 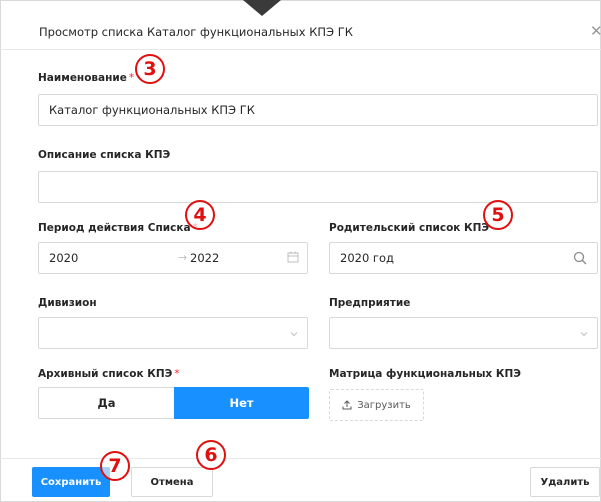 What do you see at coordinates (580, 258) in the screenshot?
I see `search-icon` at bounding box center [580, 258].